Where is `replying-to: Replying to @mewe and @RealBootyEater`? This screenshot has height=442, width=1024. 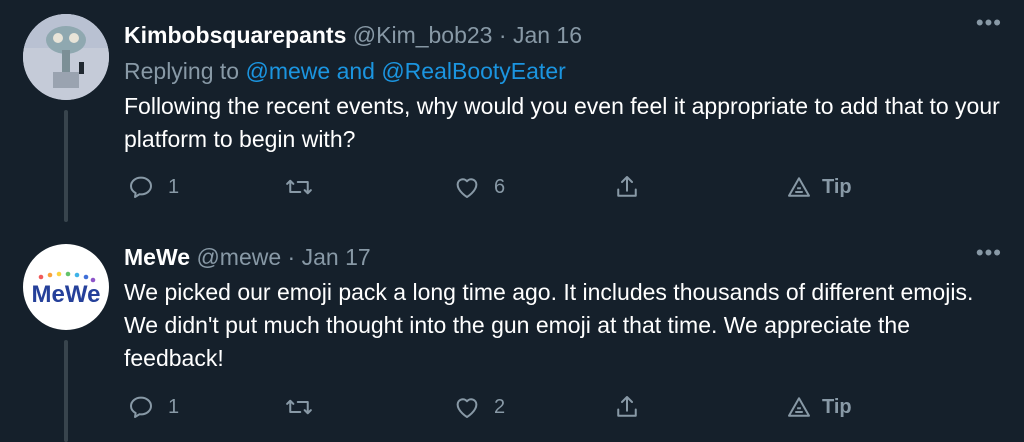
replying-to: Replying to @mewe and @RealBootyEater is located at coordinates (564, 71).